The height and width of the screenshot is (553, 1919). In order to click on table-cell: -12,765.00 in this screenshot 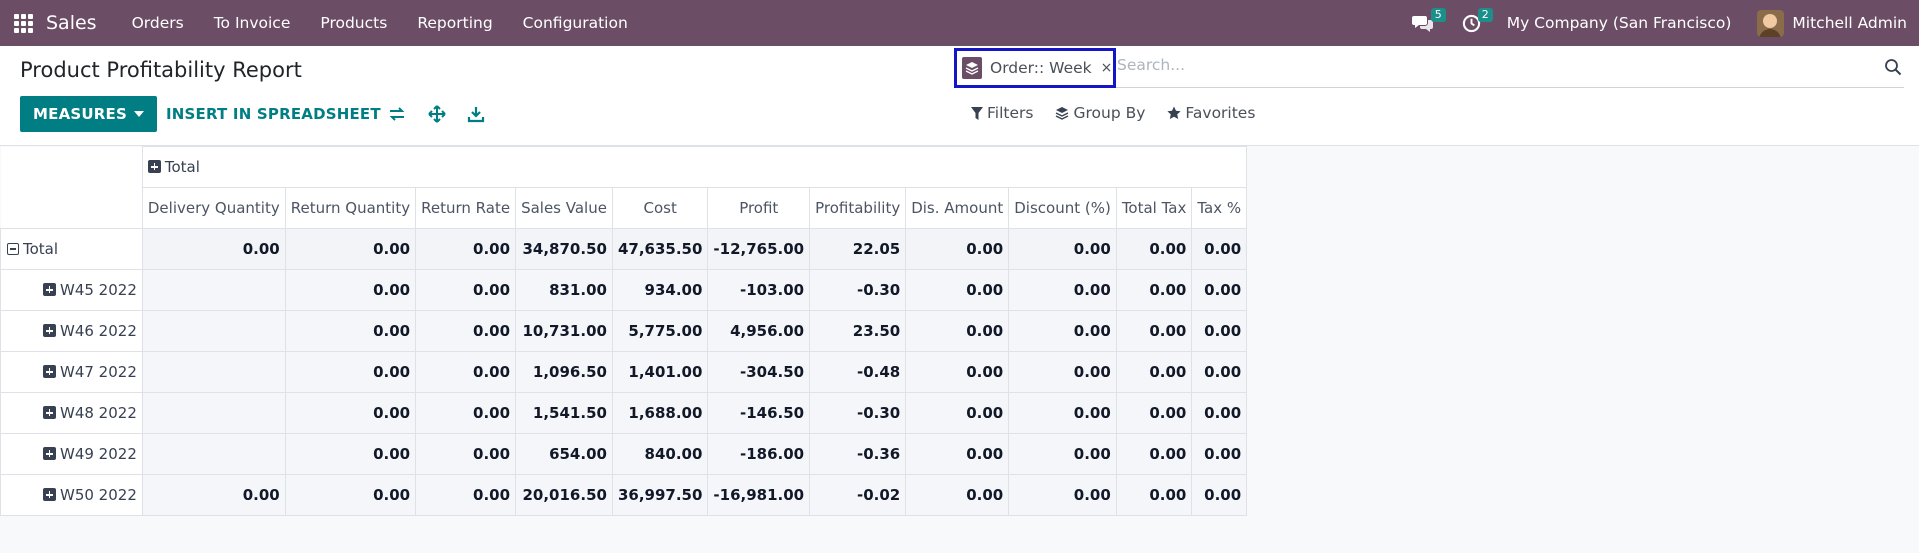, I will do `click(759, 249)`.